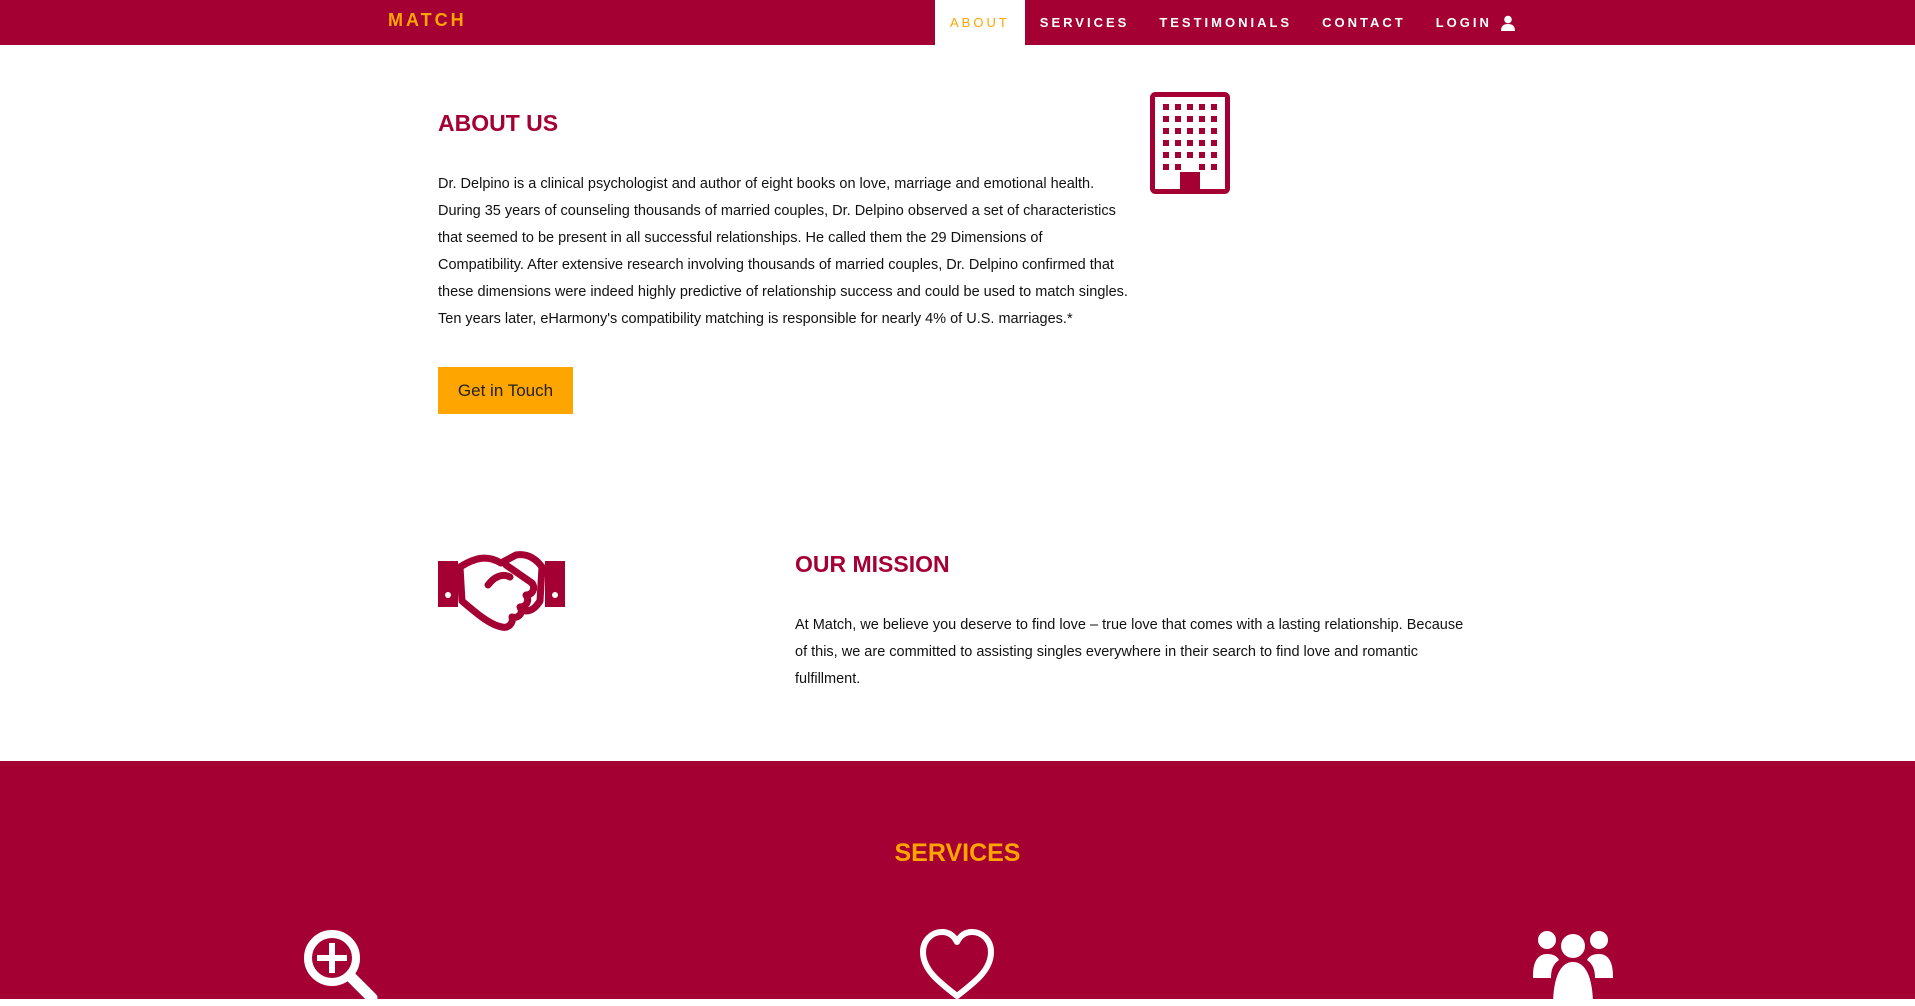  What do you see at coordinates (1573, 968) in the screenshot?
I see `group-icon` at bounding box center [1573, 968].